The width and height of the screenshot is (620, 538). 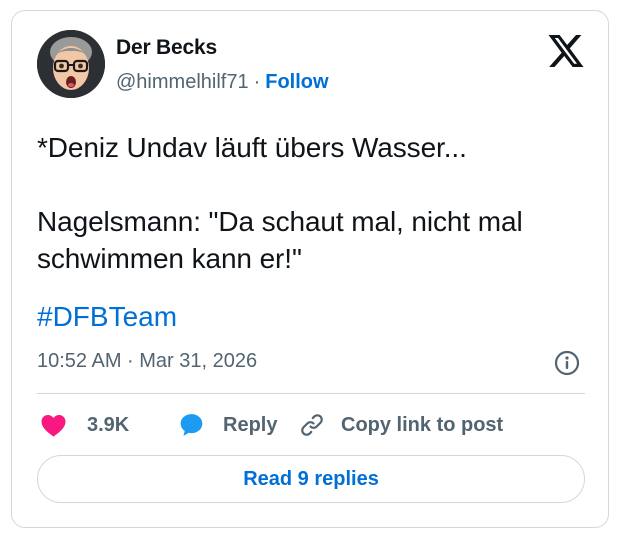 I want to click on reply-button: Reply, so click(x=227, y=425).